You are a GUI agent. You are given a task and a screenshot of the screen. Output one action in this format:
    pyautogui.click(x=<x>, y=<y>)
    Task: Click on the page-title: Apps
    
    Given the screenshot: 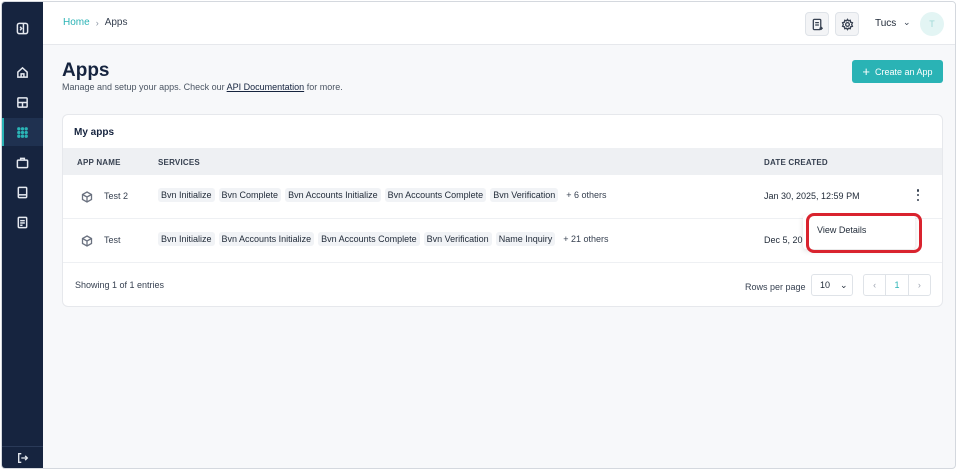 What is the action you would take?
    pyautogui.click(x=86, y=70)
    